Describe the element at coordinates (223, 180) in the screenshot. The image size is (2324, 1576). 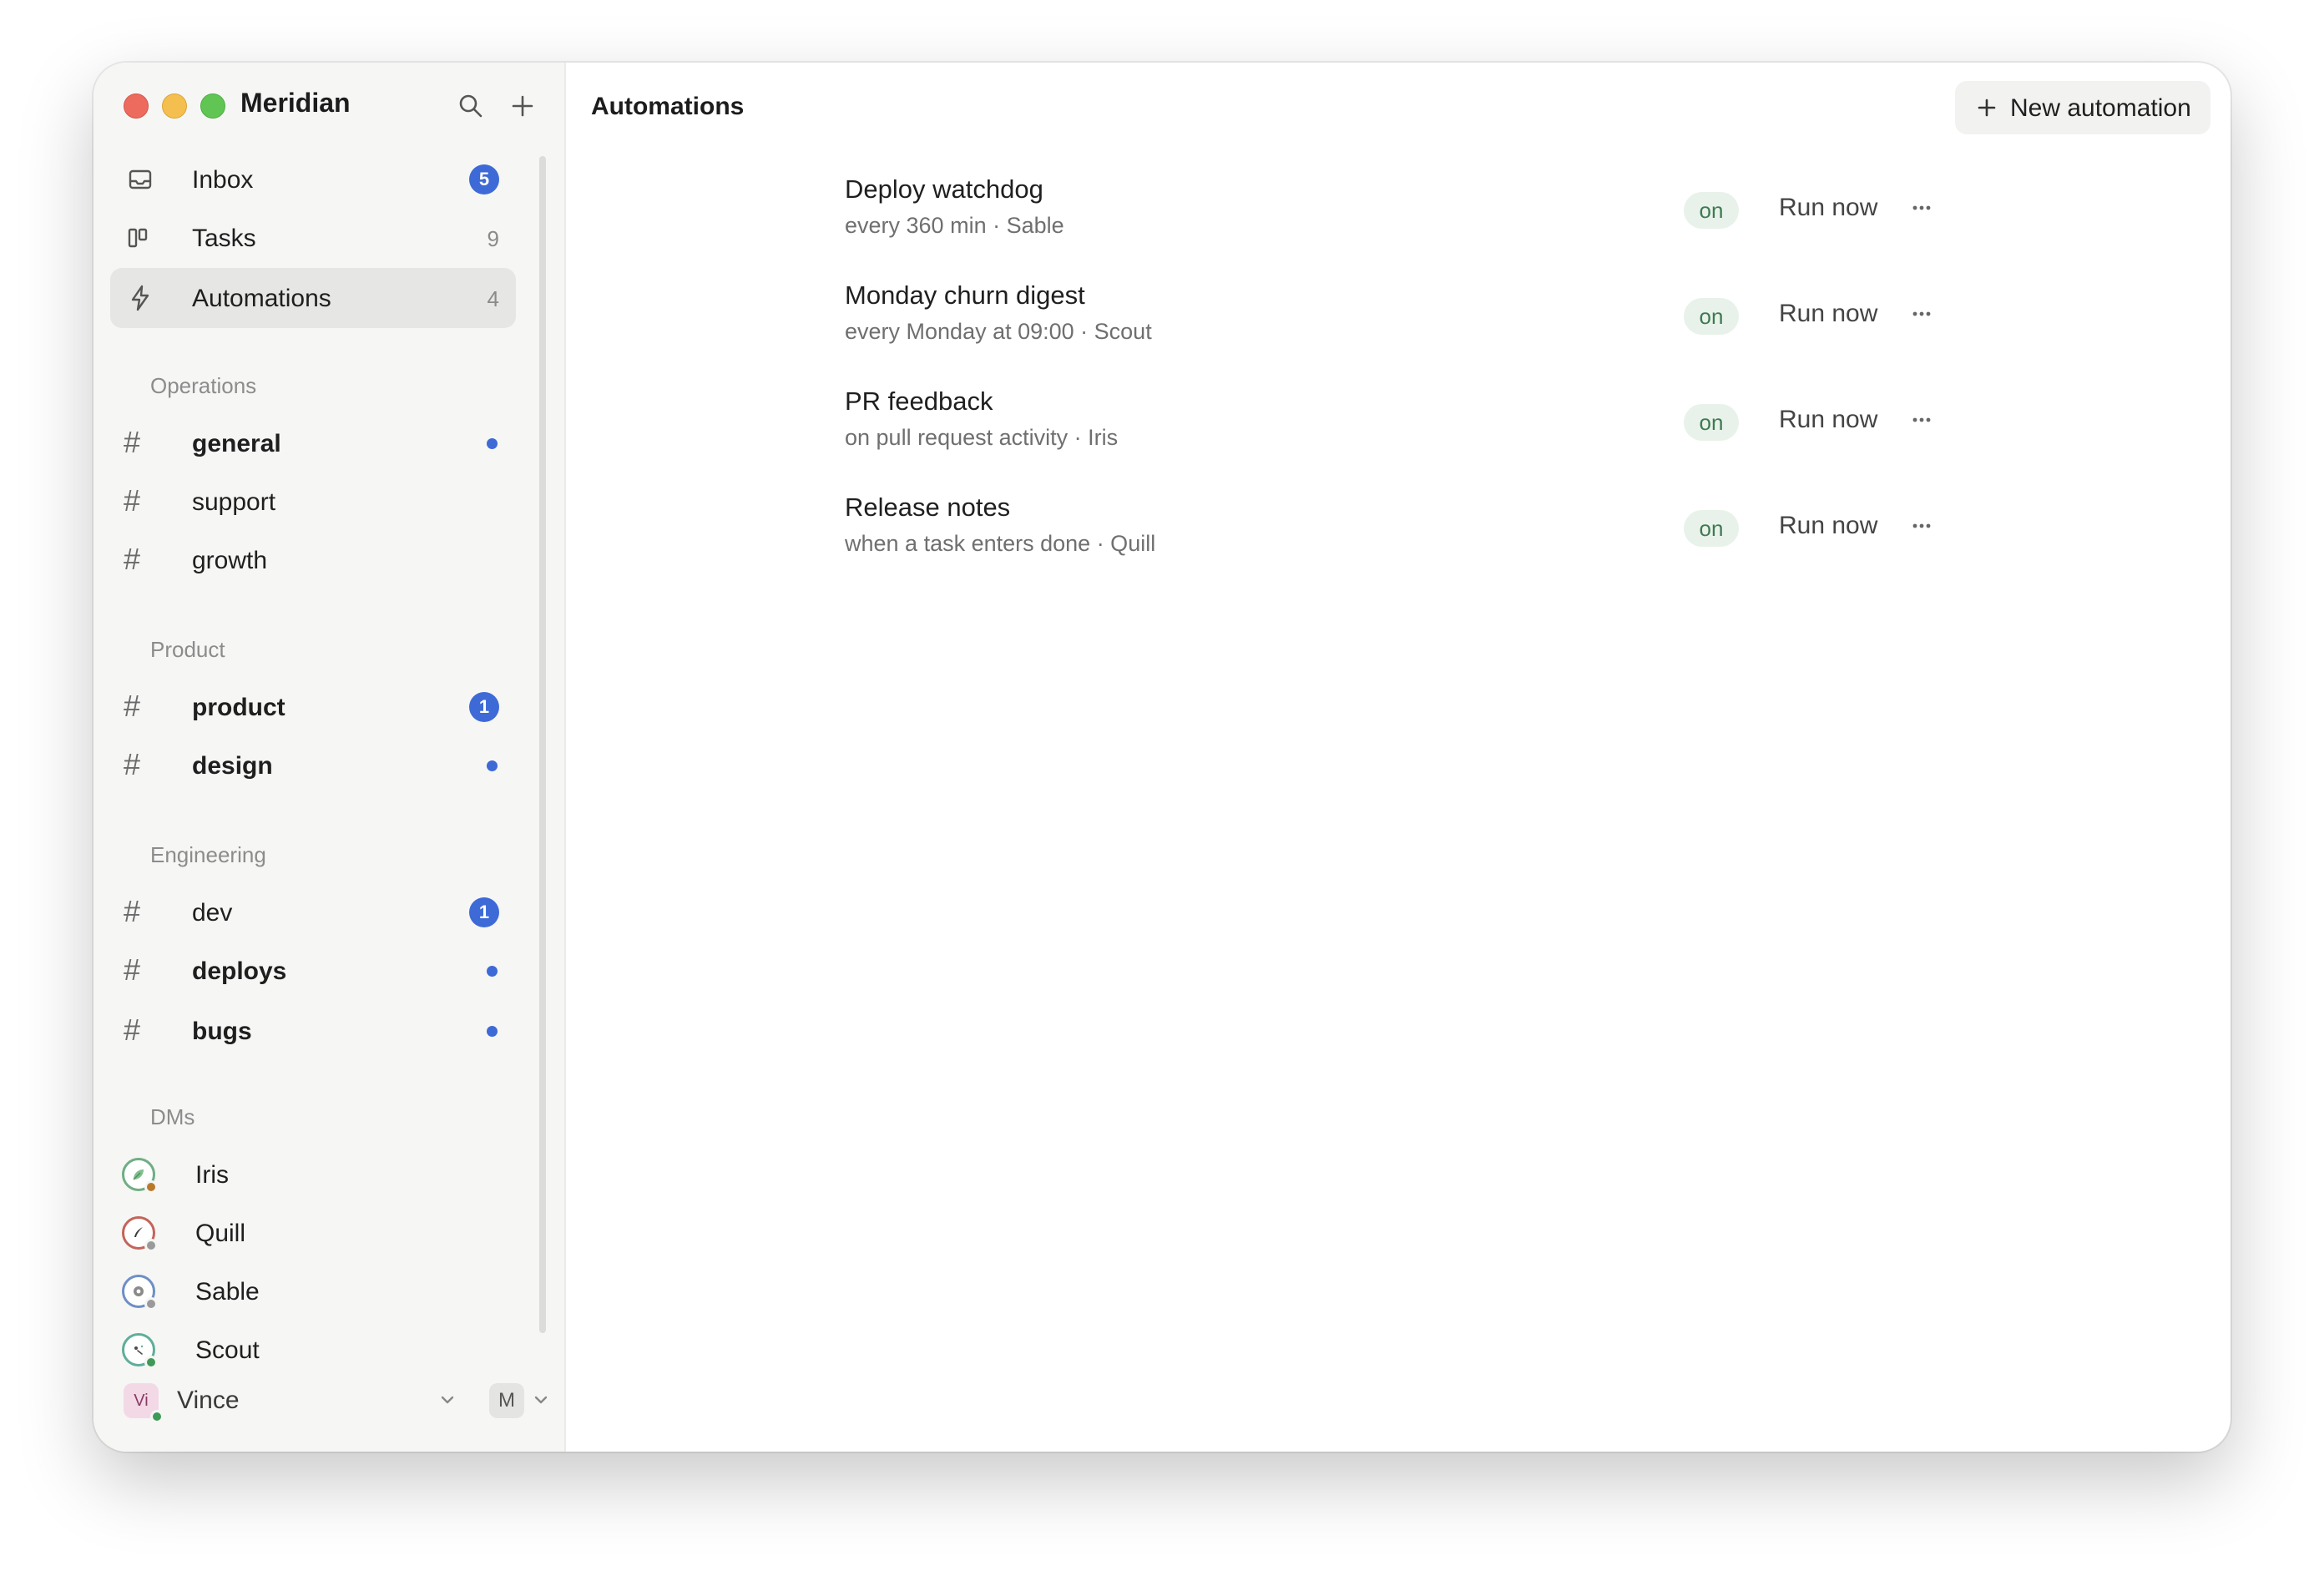
I see `nav-item-label: Inbox` at that location.